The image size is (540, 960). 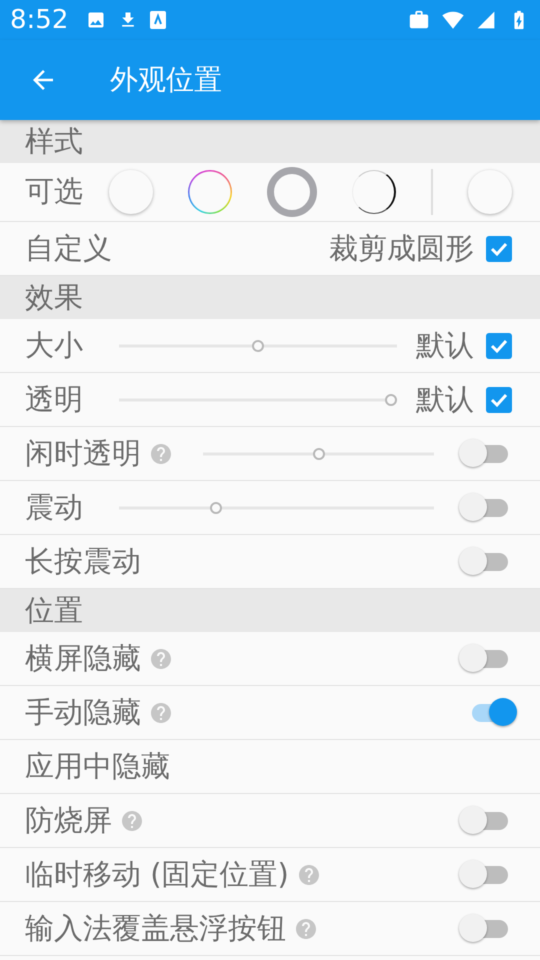 I want to click on row-label: 应用中隐藏, so click(x=97, y=766).